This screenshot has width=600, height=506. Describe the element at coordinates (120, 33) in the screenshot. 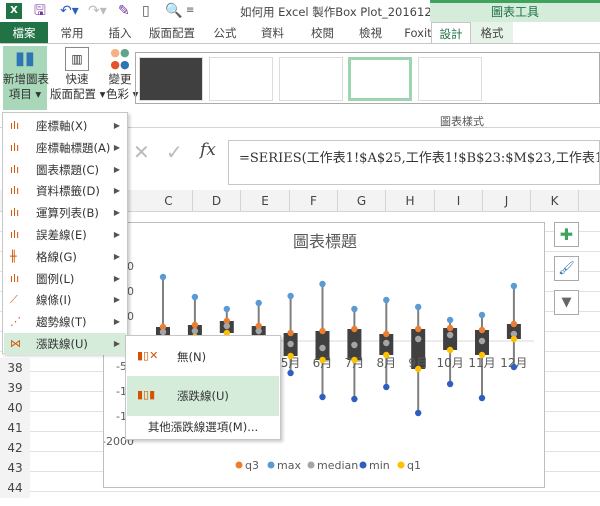

I see `tab-insert: 插入` at that location.